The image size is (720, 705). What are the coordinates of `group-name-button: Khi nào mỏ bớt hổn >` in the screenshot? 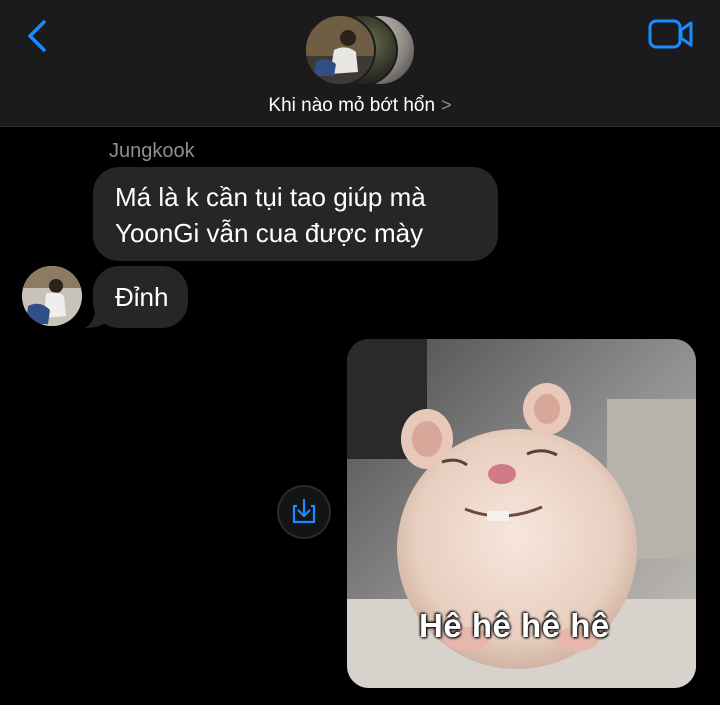 It's located at (360, 106).